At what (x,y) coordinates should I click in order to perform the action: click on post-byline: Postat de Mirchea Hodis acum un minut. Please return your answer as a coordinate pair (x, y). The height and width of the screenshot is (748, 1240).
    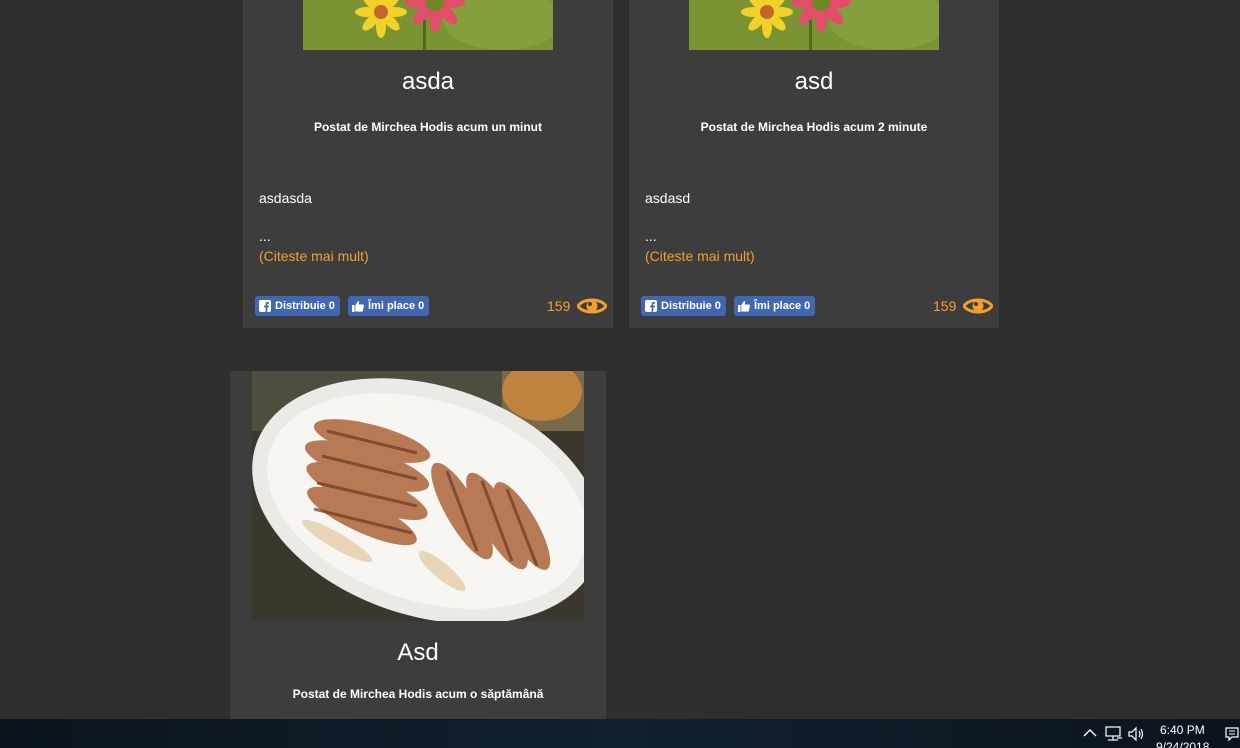
    Looking at the image, I should click on (428, 127).